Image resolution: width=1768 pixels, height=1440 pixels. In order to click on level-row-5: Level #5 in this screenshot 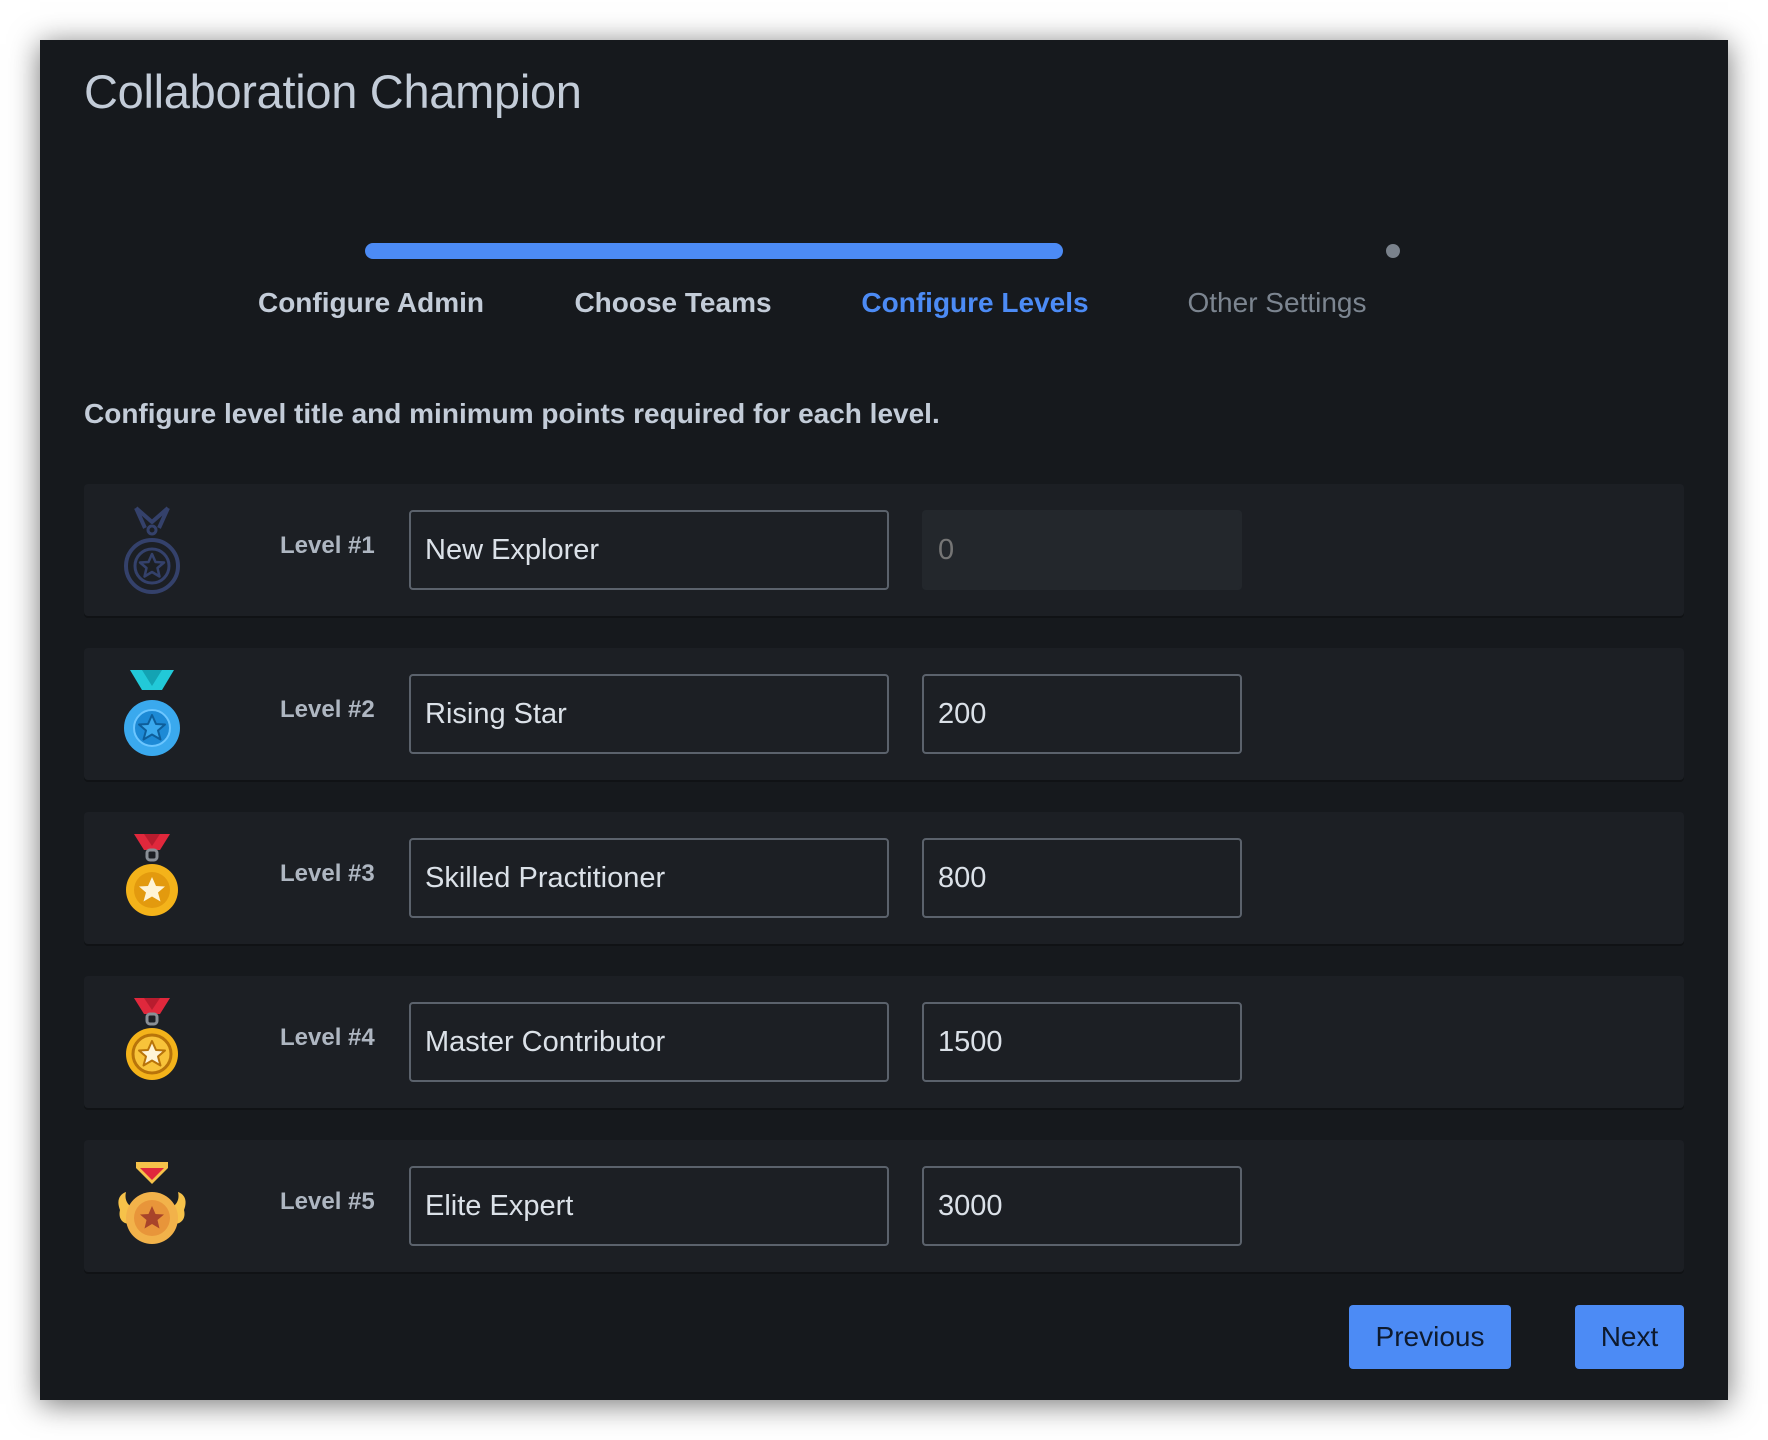, I will do `click(884, 1206)`.